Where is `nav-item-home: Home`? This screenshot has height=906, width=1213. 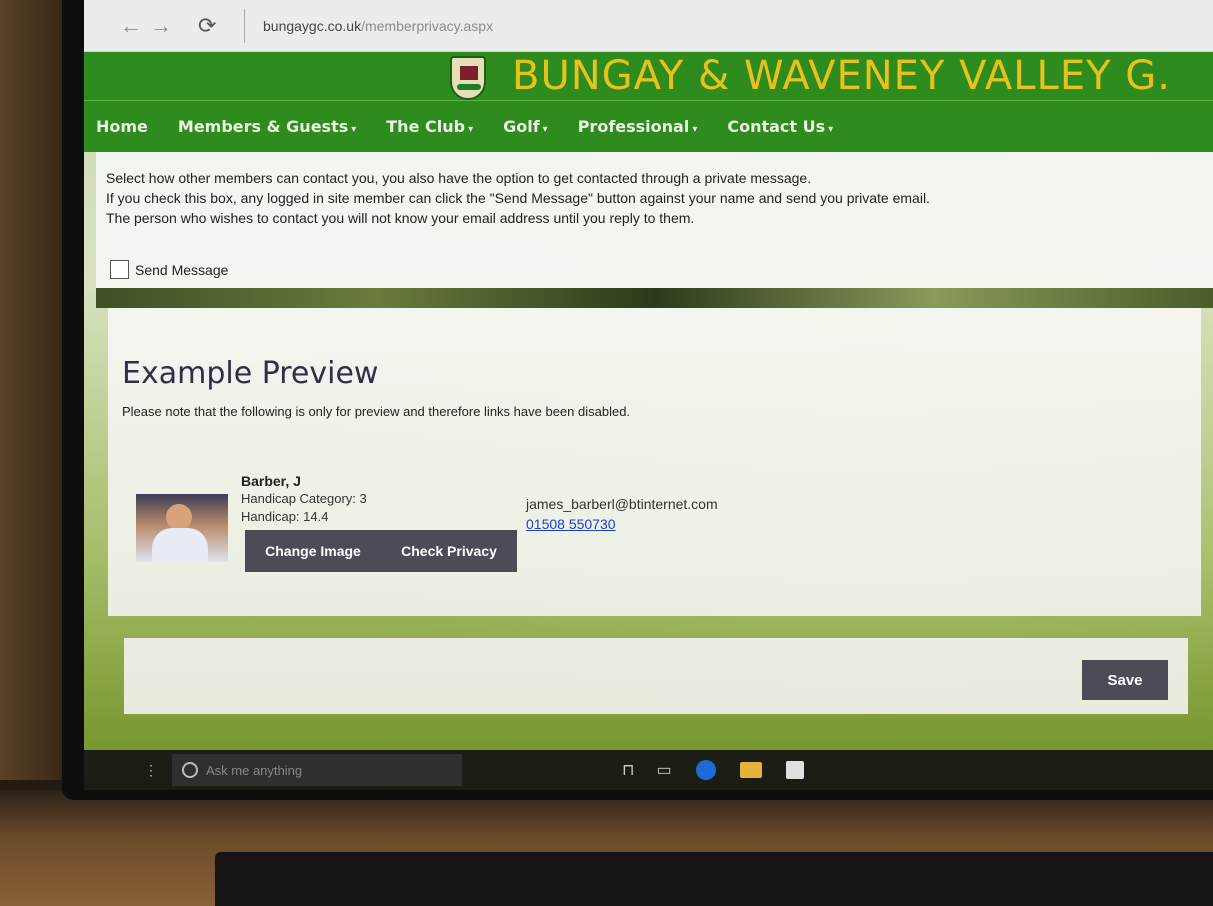
nav-item-home: Home is located at coordinates (122, 126).